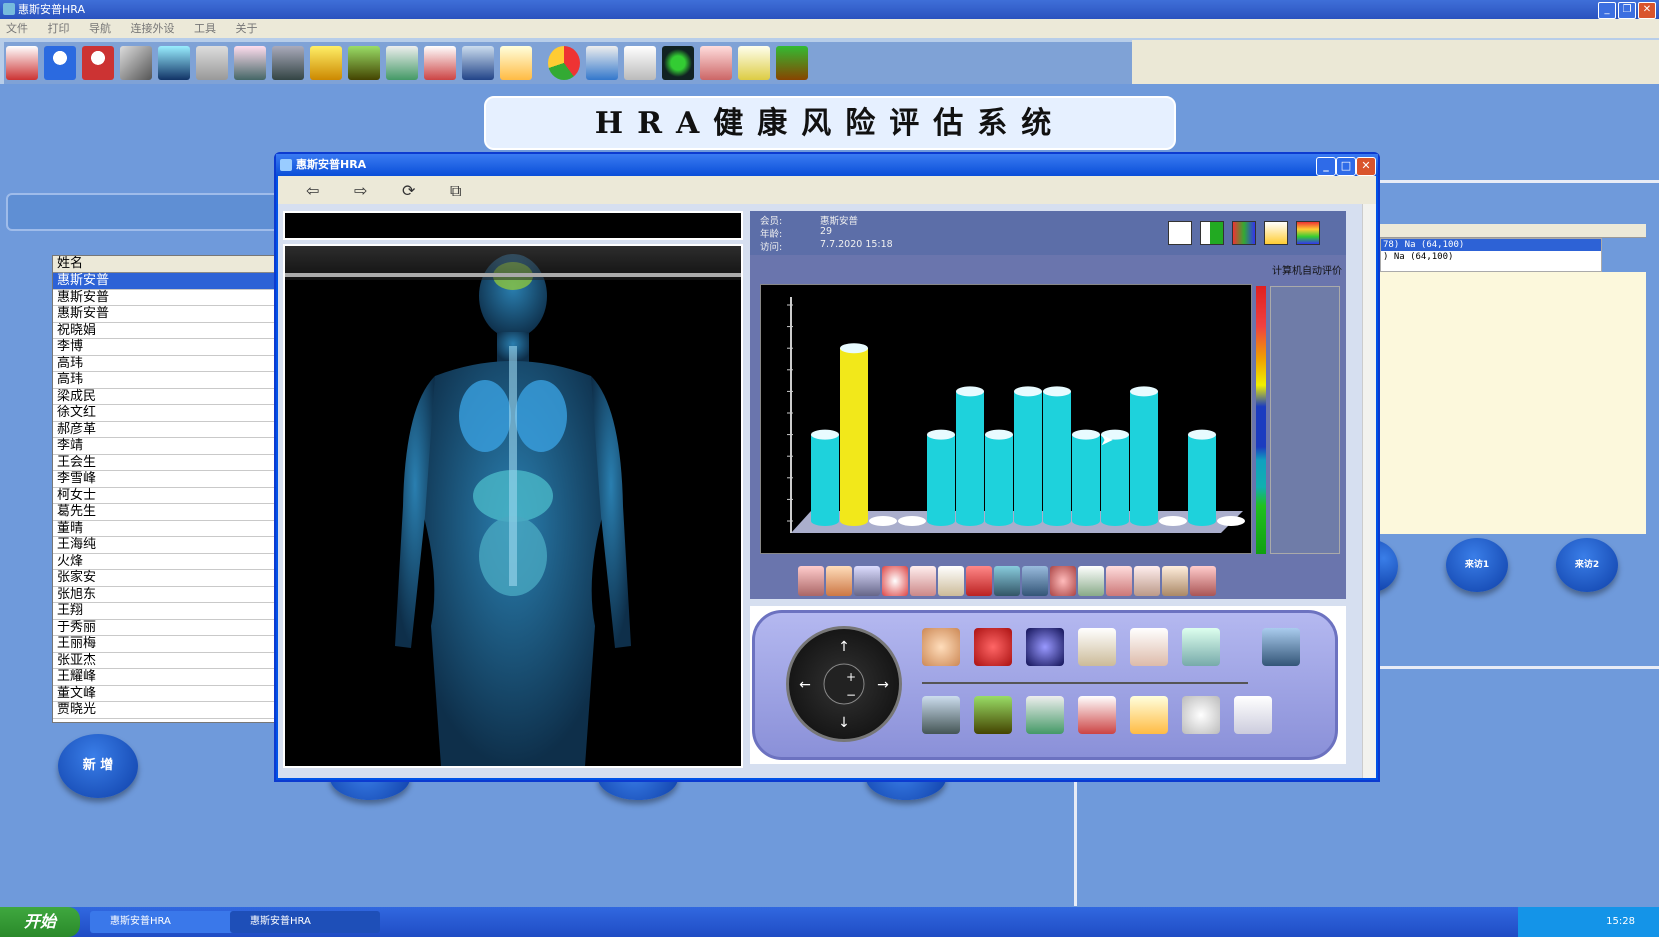 This screenshot has width=1659, height=937. What do you see at coordinates (678, 63) in the screenshot?
I see `settings-icon` at bounding box center [678, 63].